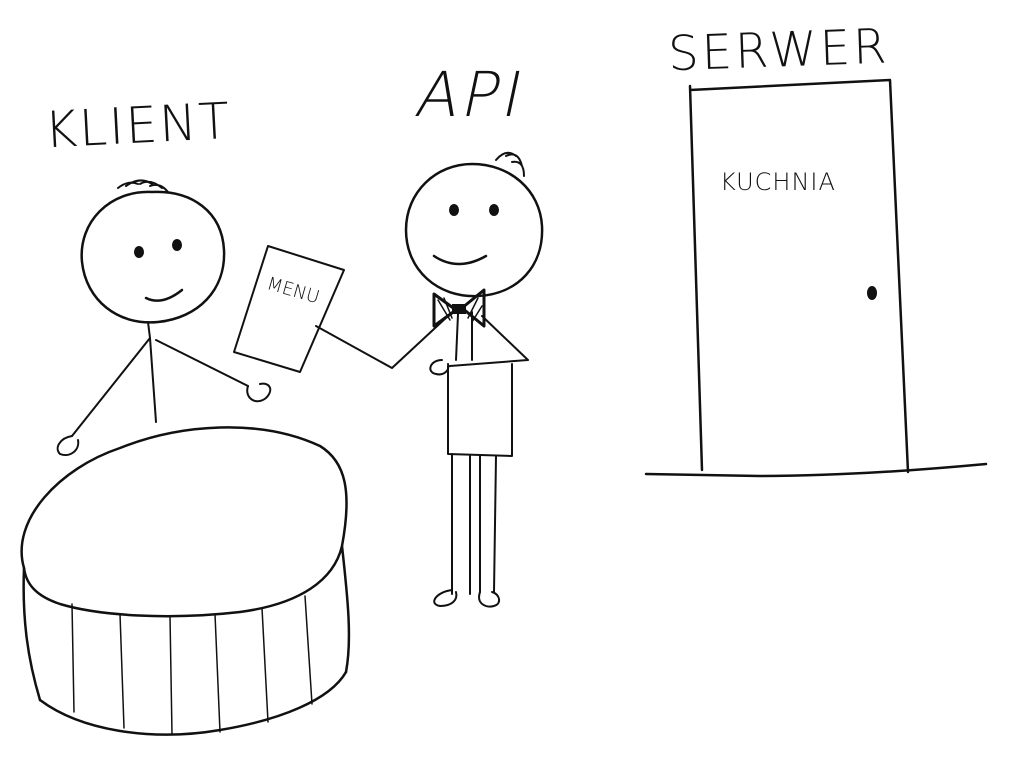 The height and width of the screenshot is (768, 1024). What do you see at coordinates (494, 210) in the screenshot?
I see `api-eye-right` at bounding box center [494, 210].